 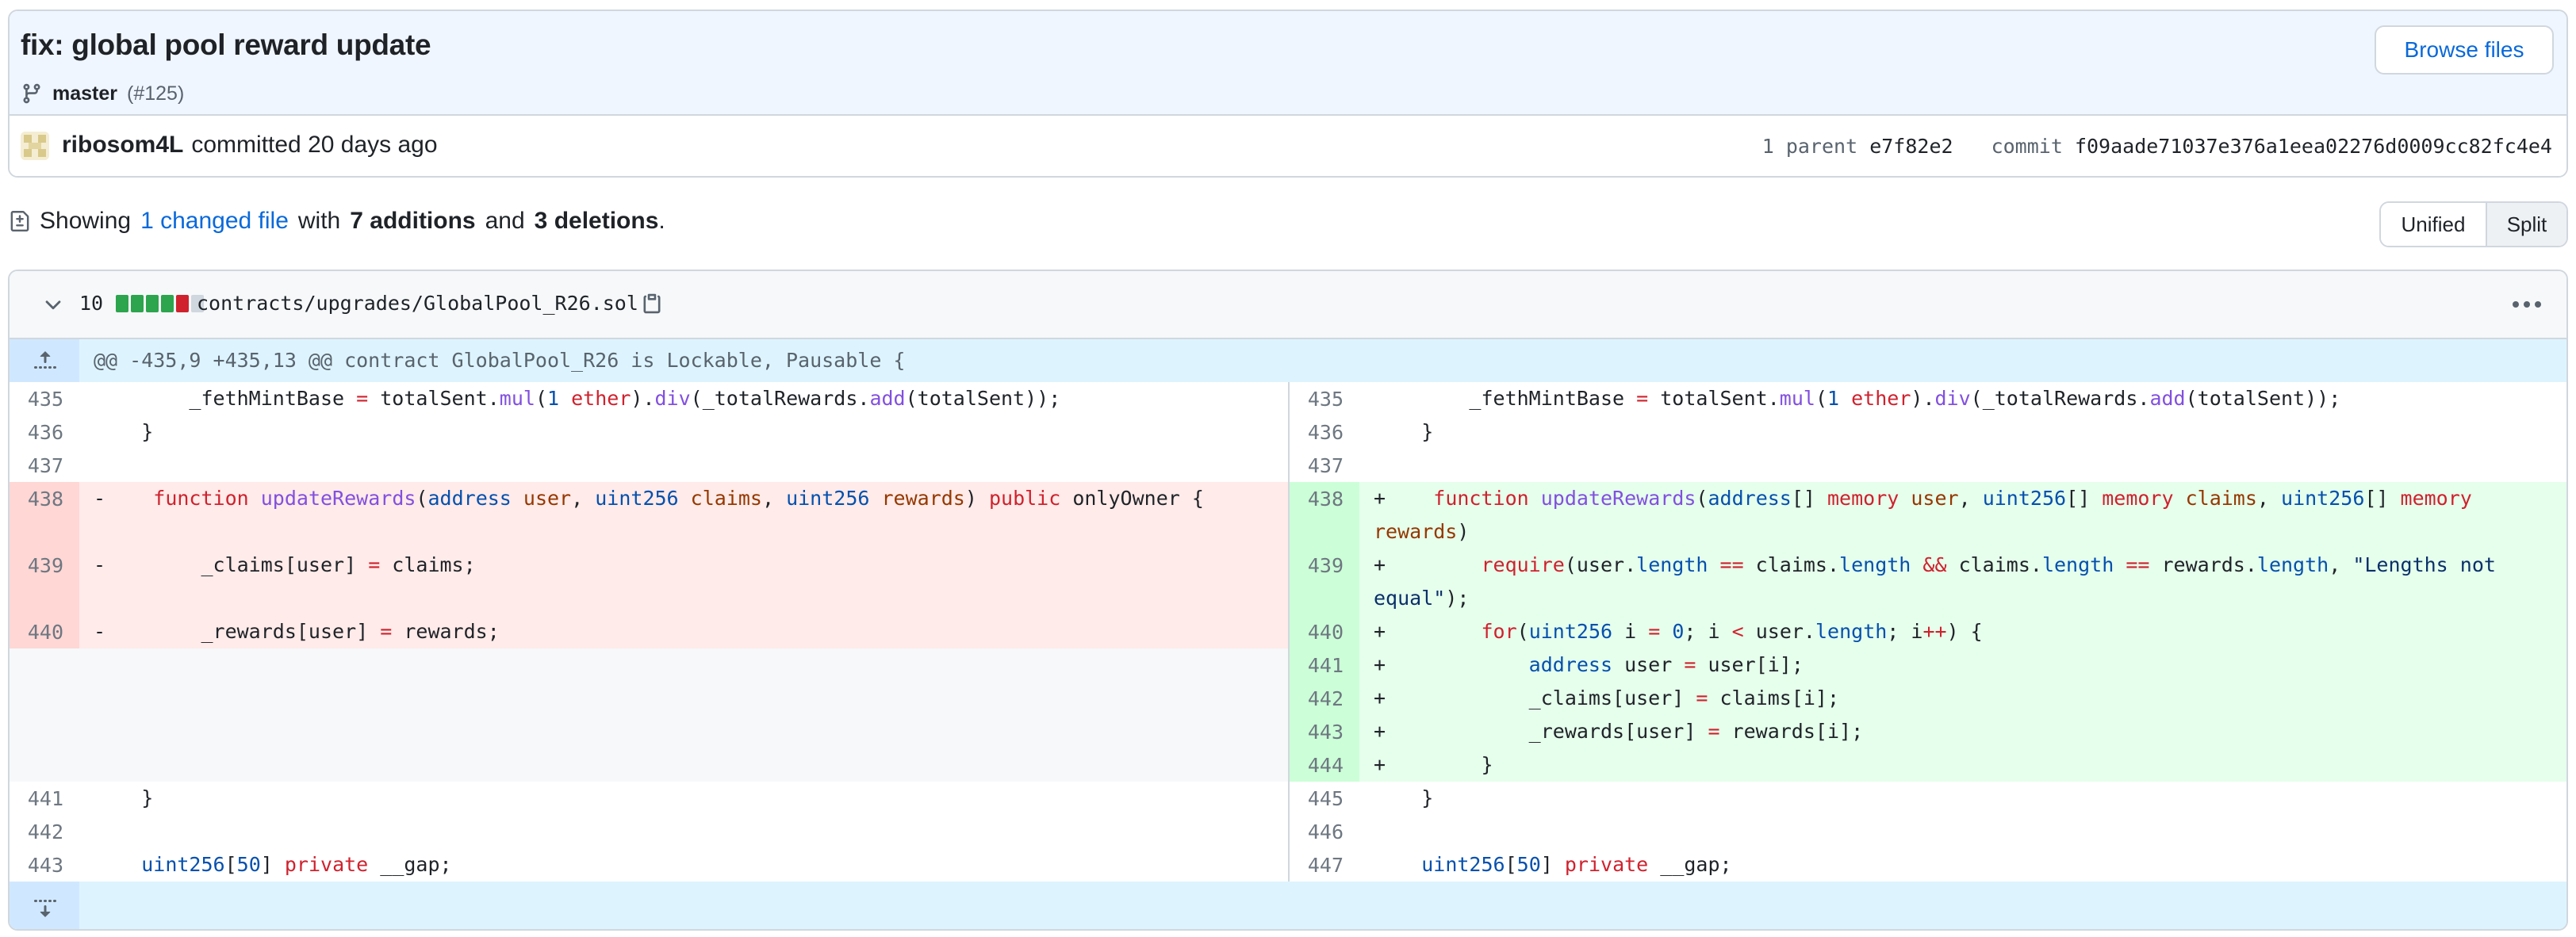 I want to click on line-number: 444, so click(x=1324, y=765).